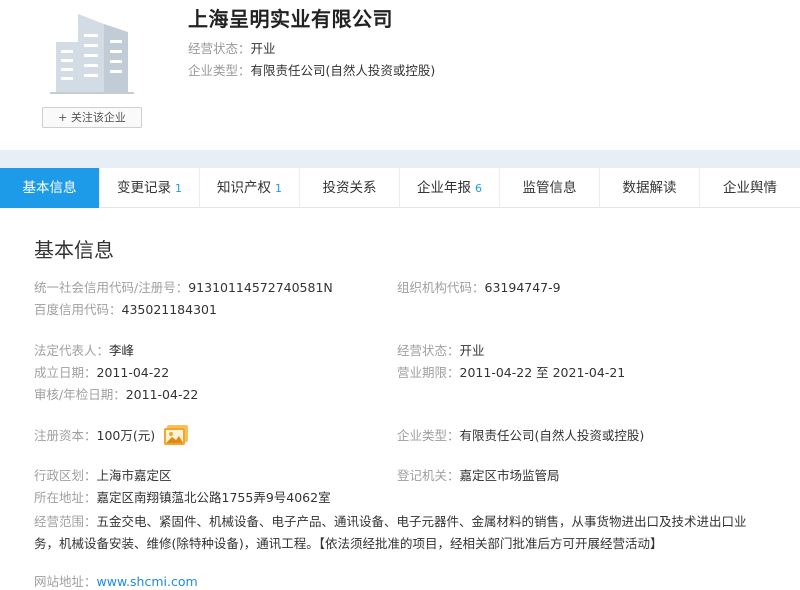 Image resolution: width=800 pixels, height=590 pixels. I want to click on tab-label: 企业舆情, so click(750, 188).